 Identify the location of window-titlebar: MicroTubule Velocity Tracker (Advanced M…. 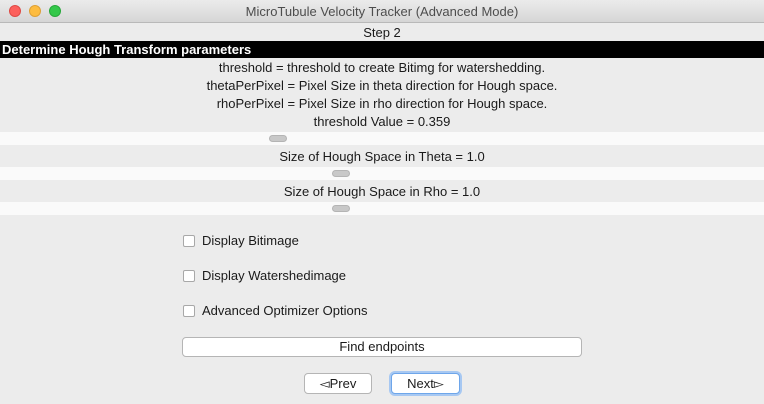
(382, 11).